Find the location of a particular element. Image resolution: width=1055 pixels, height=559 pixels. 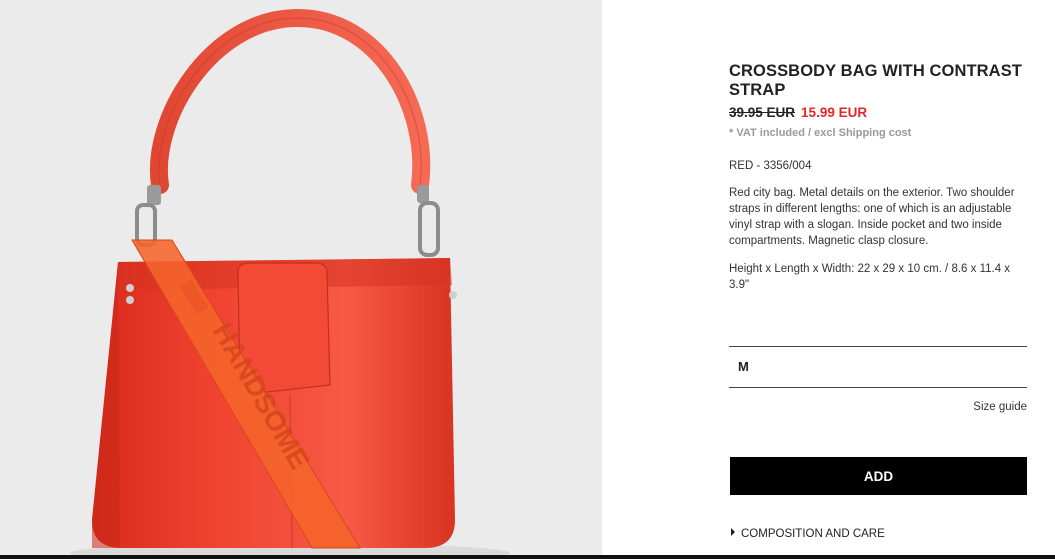

size-value: M is located at coordinates (743, 366).